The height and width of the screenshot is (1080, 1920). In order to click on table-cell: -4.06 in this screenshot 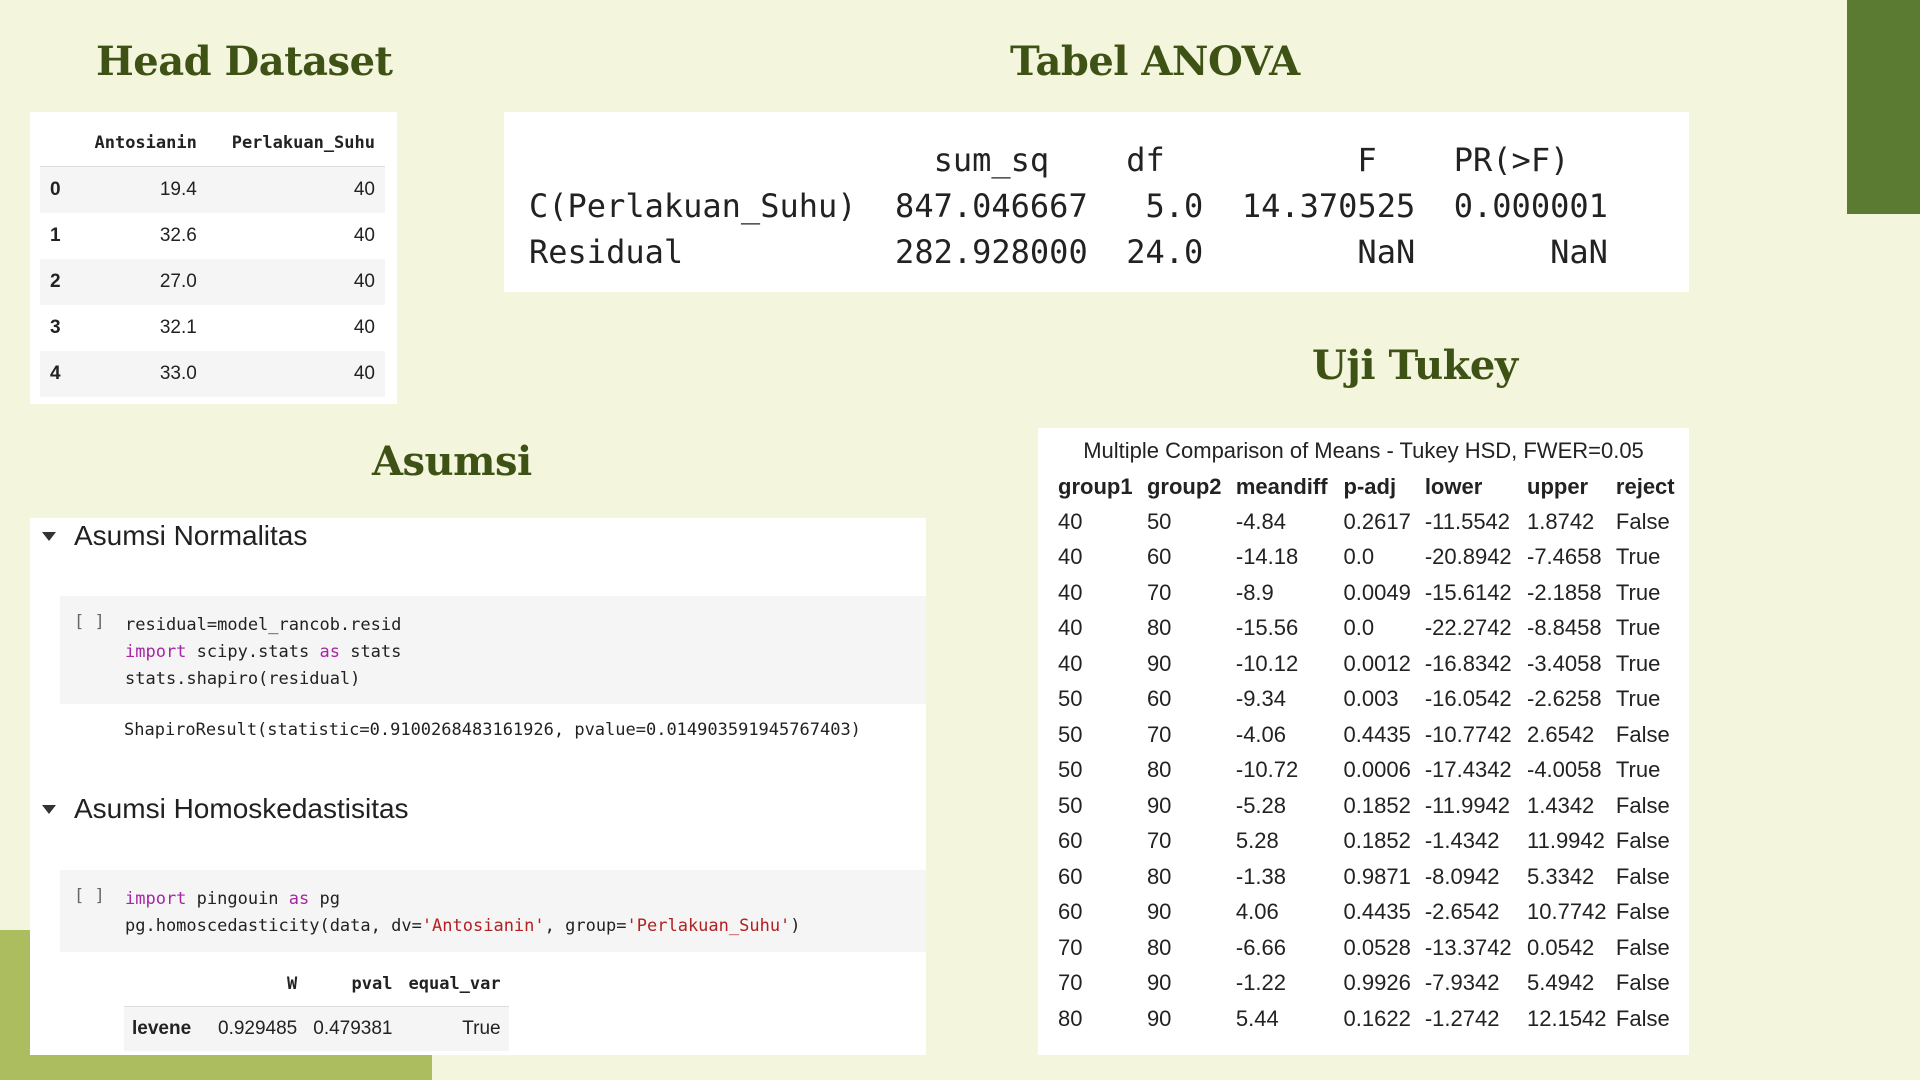, I will do `click(1261, 734)`.